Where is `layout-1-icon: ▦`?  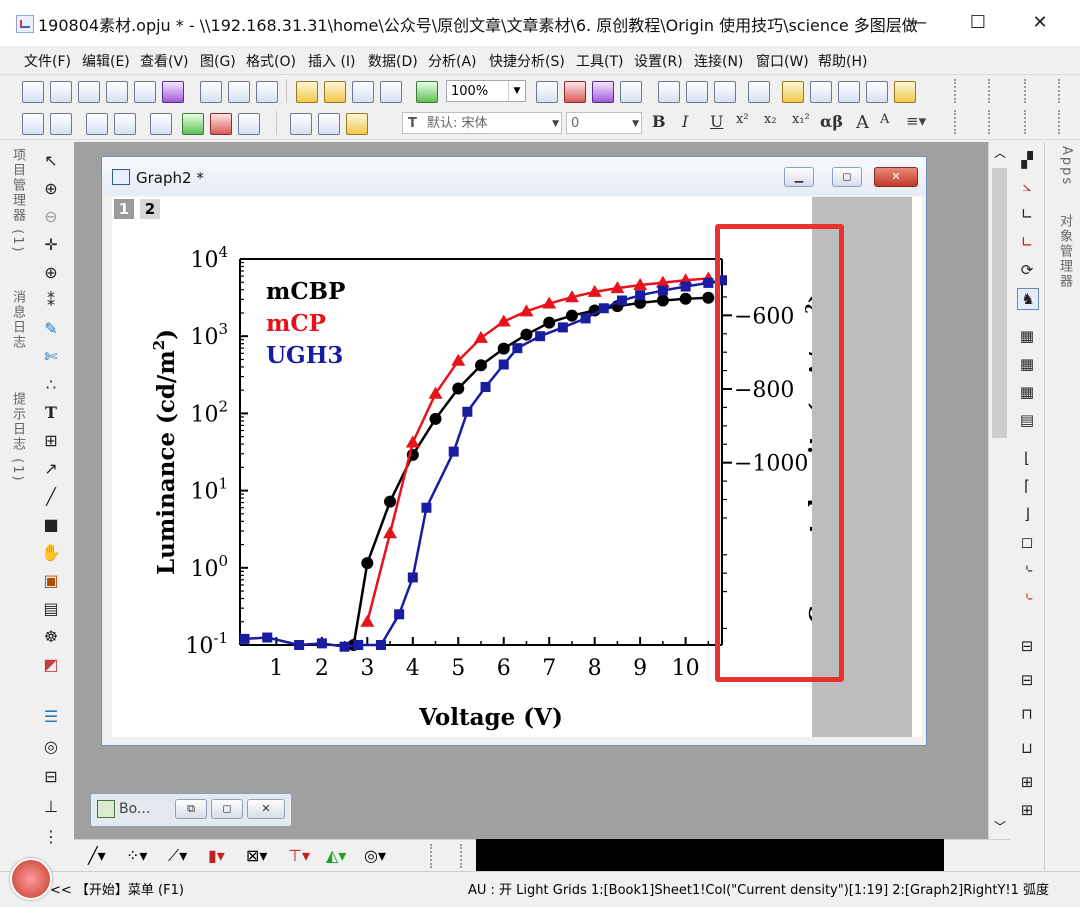 layout-1-icon: ▦ is located at coordinates (1027, 336).